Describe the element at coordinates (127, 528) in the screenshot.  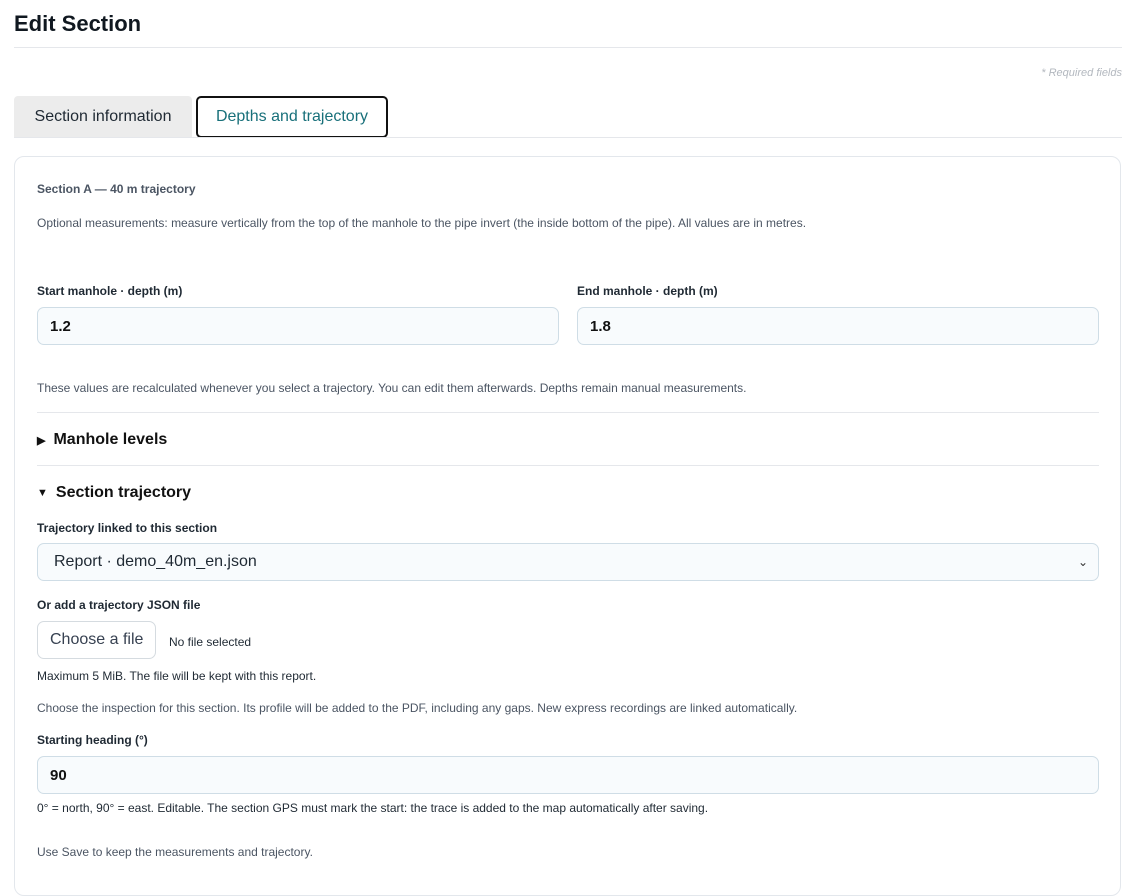
I see `trajectory-select-label: Trajectory linked to this section` at that location.